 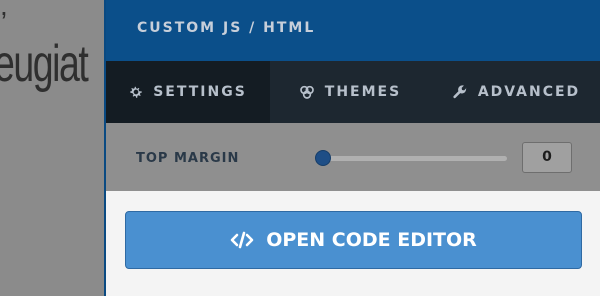 I want to click on tab-settings-label: SETTINGS, so click(x=200, y=92).